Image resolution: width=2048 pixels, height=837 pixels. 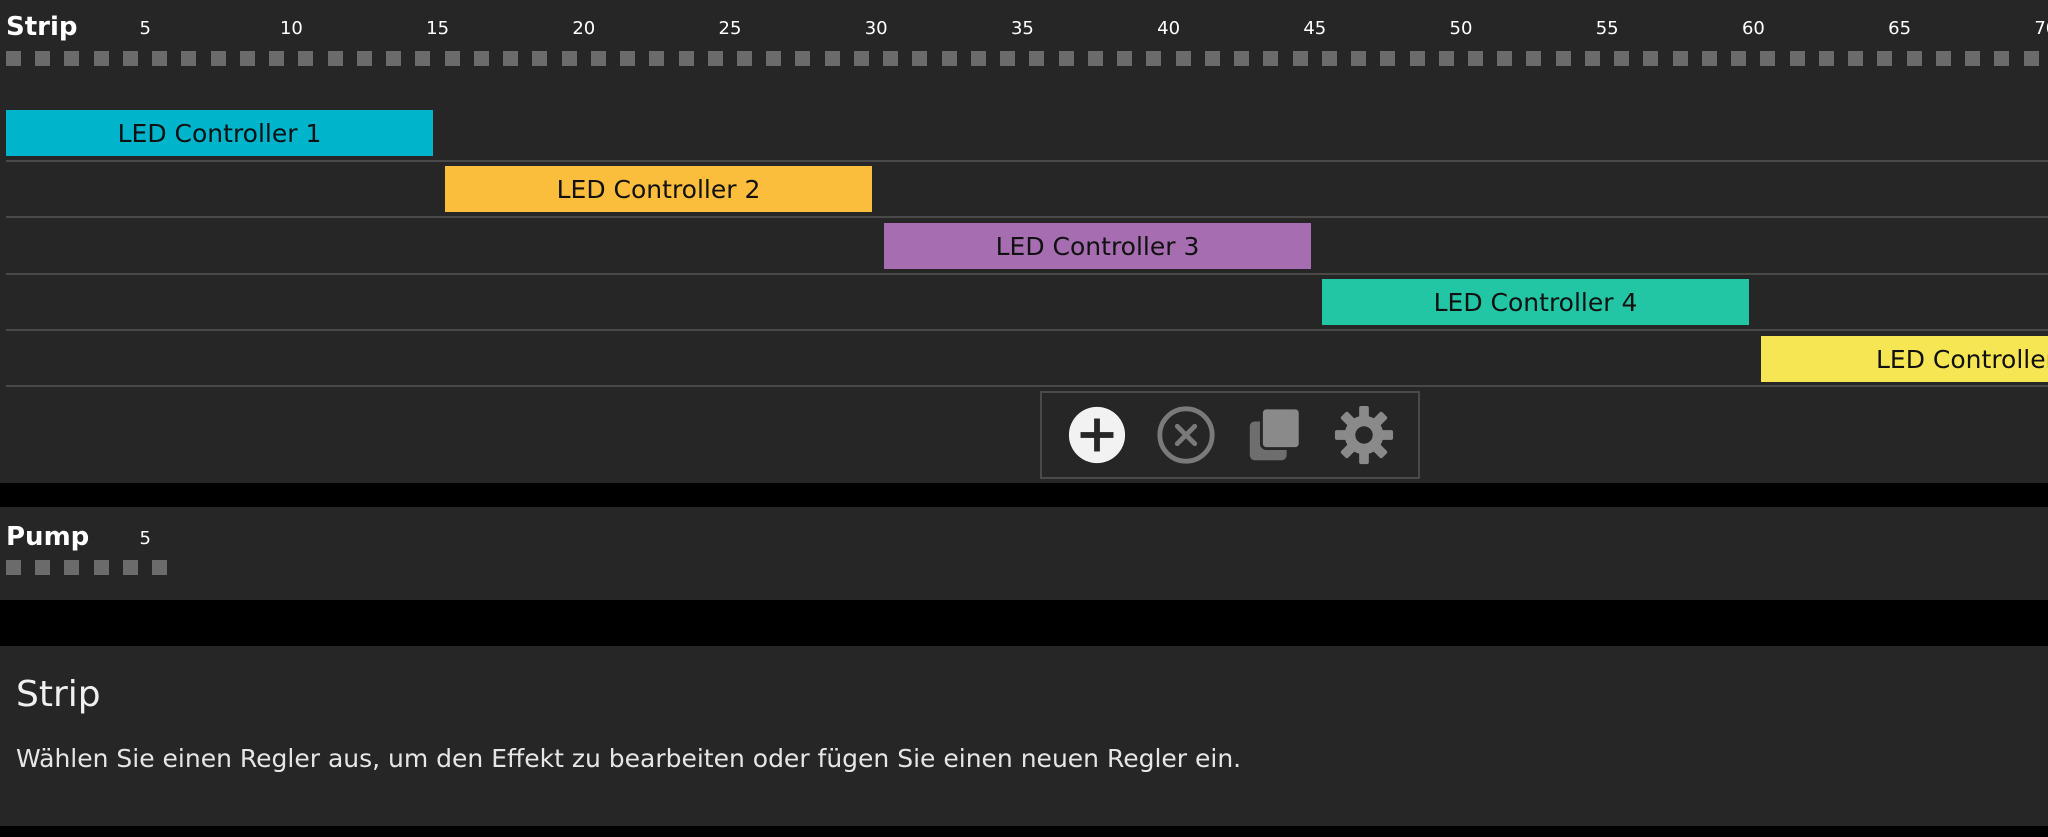 What do you see at coordinates (291, 28) in the screenshot?
I see `ruler-tick-label: 10` at bounding box center [291, 28].